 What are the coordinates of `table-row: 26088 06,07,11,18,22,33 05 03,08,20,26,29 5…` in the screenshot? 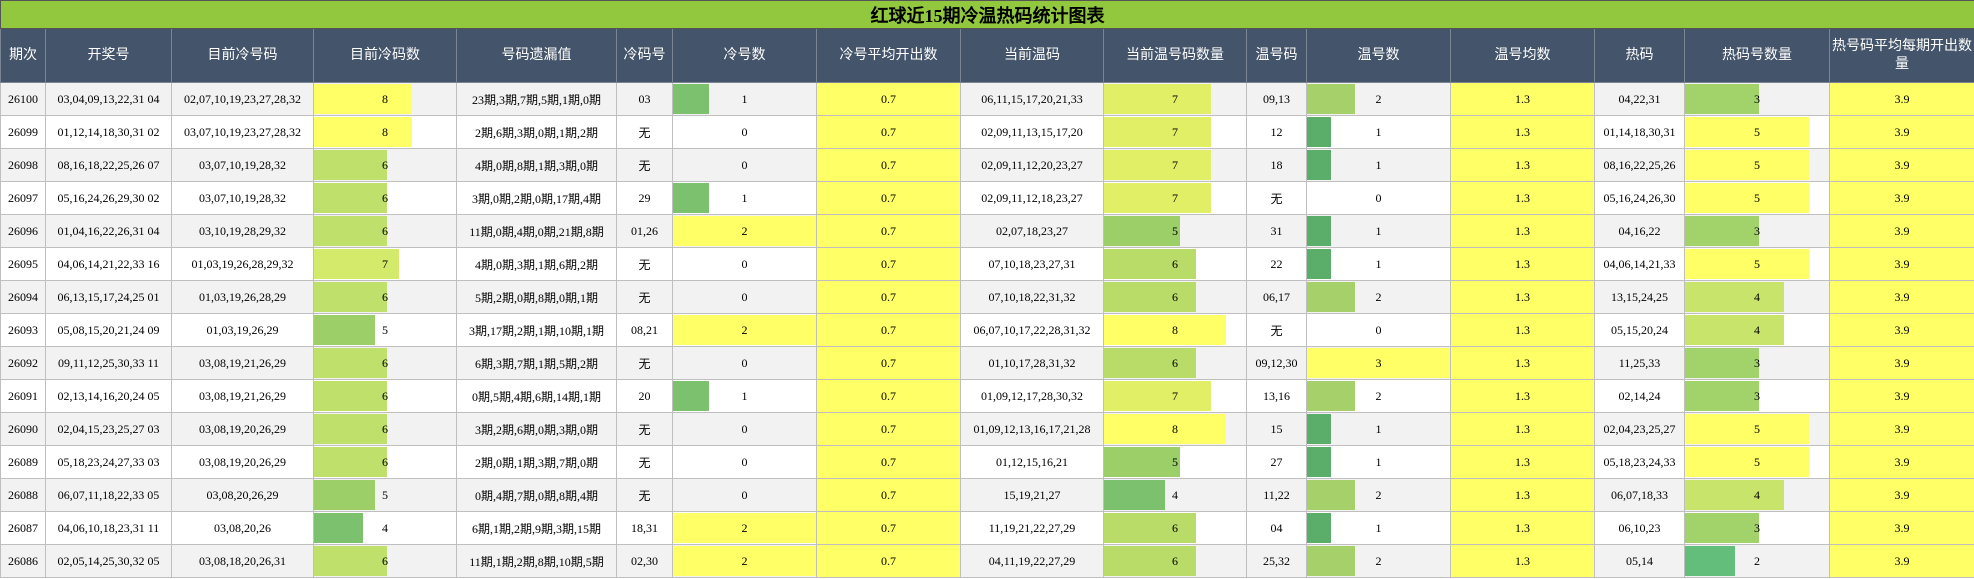 It's located at (987, 495).